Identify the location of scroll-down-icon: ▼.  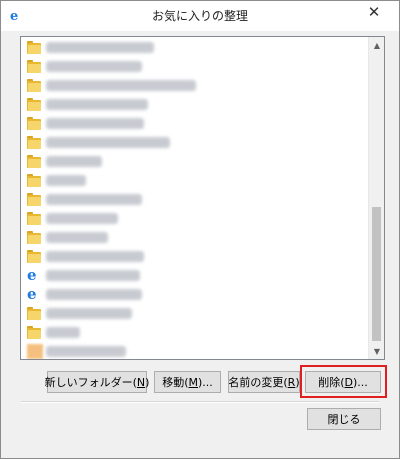
(376, 351).